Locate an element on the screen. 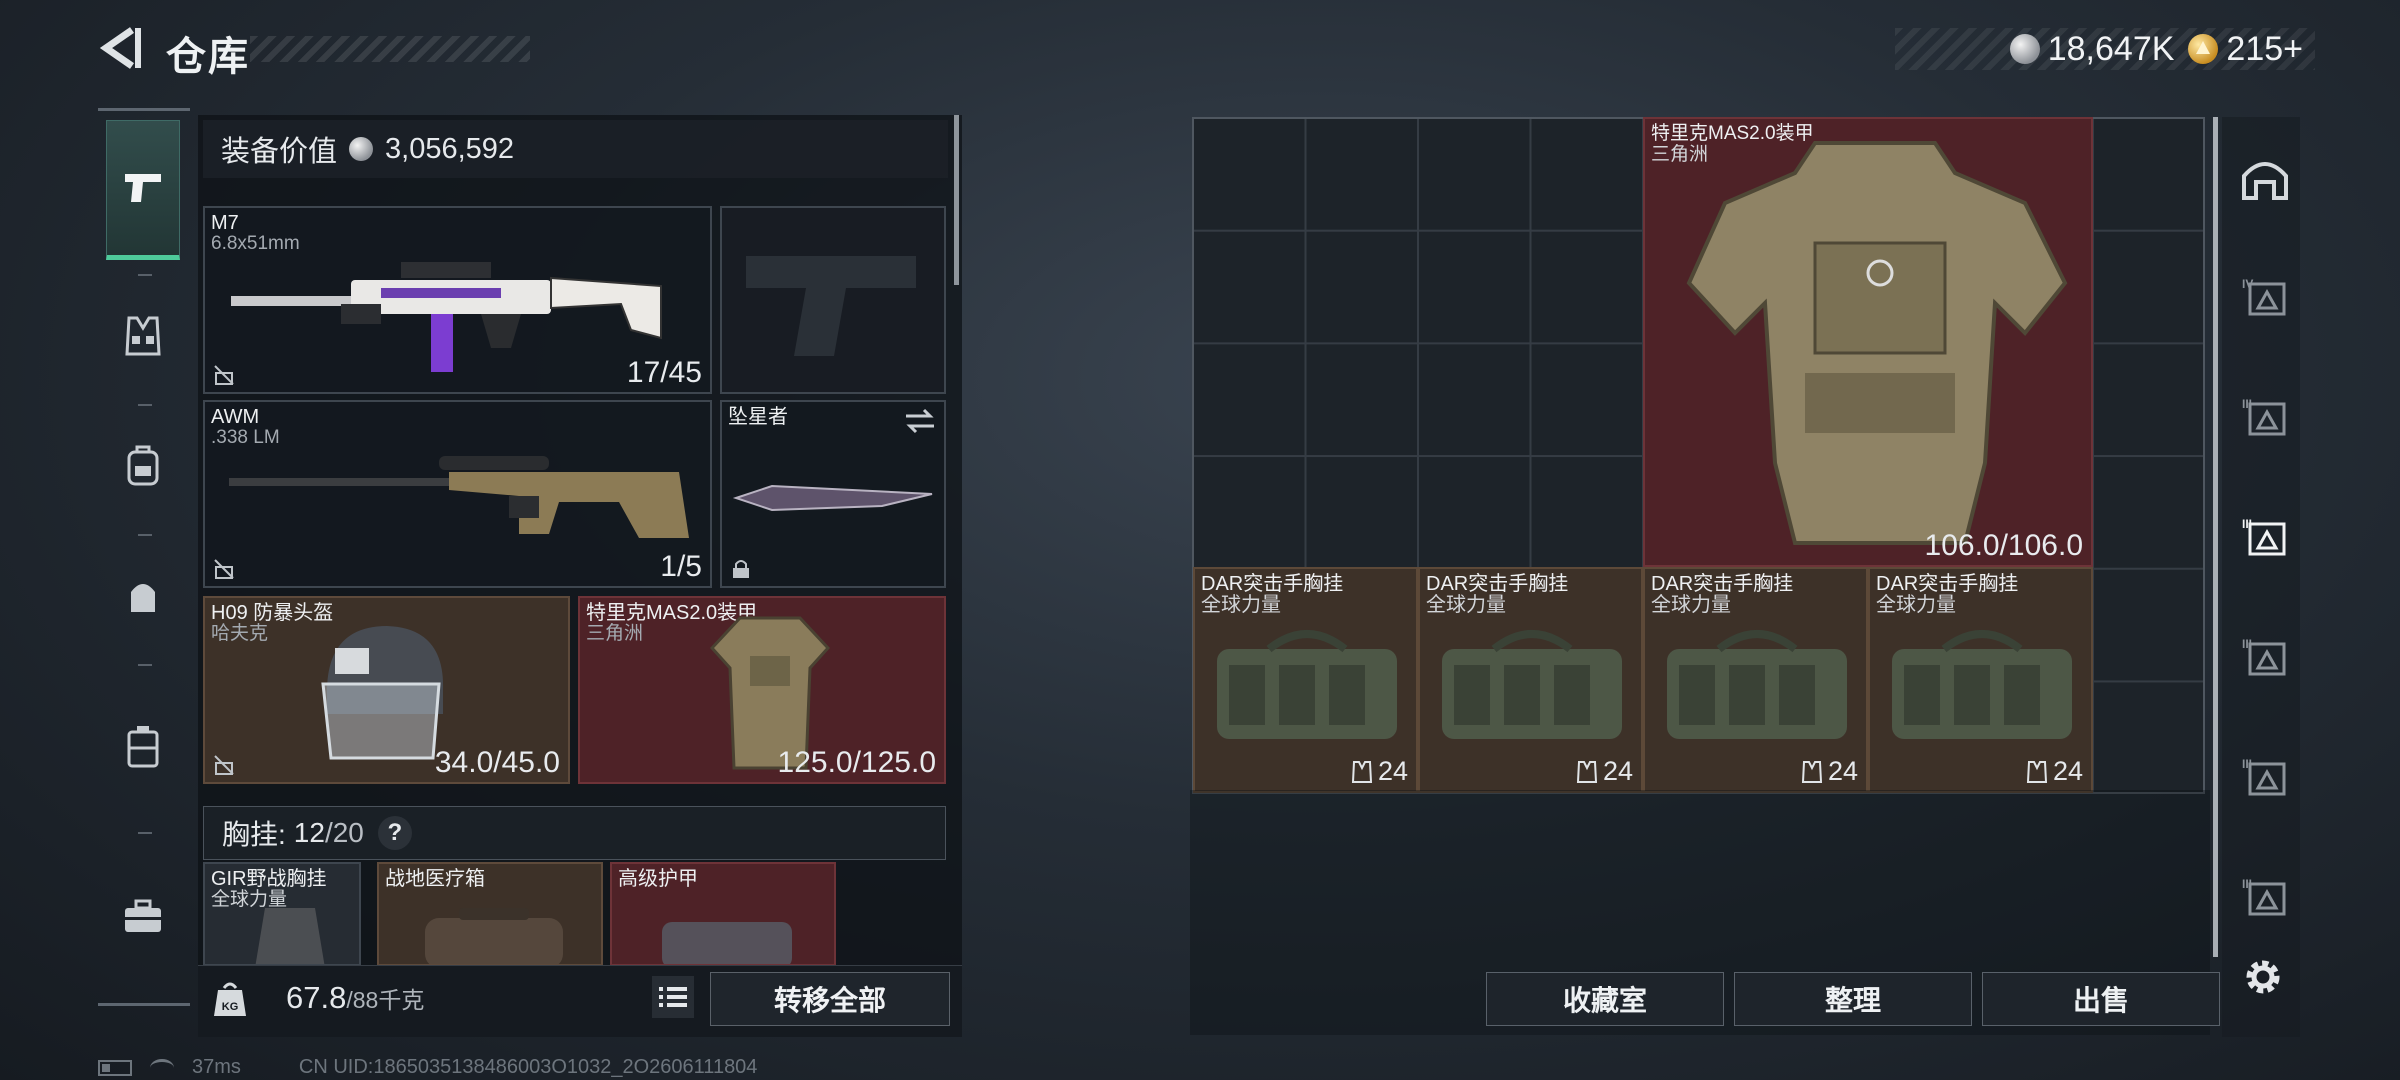 This screenshot has height=1080, width=2400. silver-amount: 18,647K is located at coordinates (2111, 48).